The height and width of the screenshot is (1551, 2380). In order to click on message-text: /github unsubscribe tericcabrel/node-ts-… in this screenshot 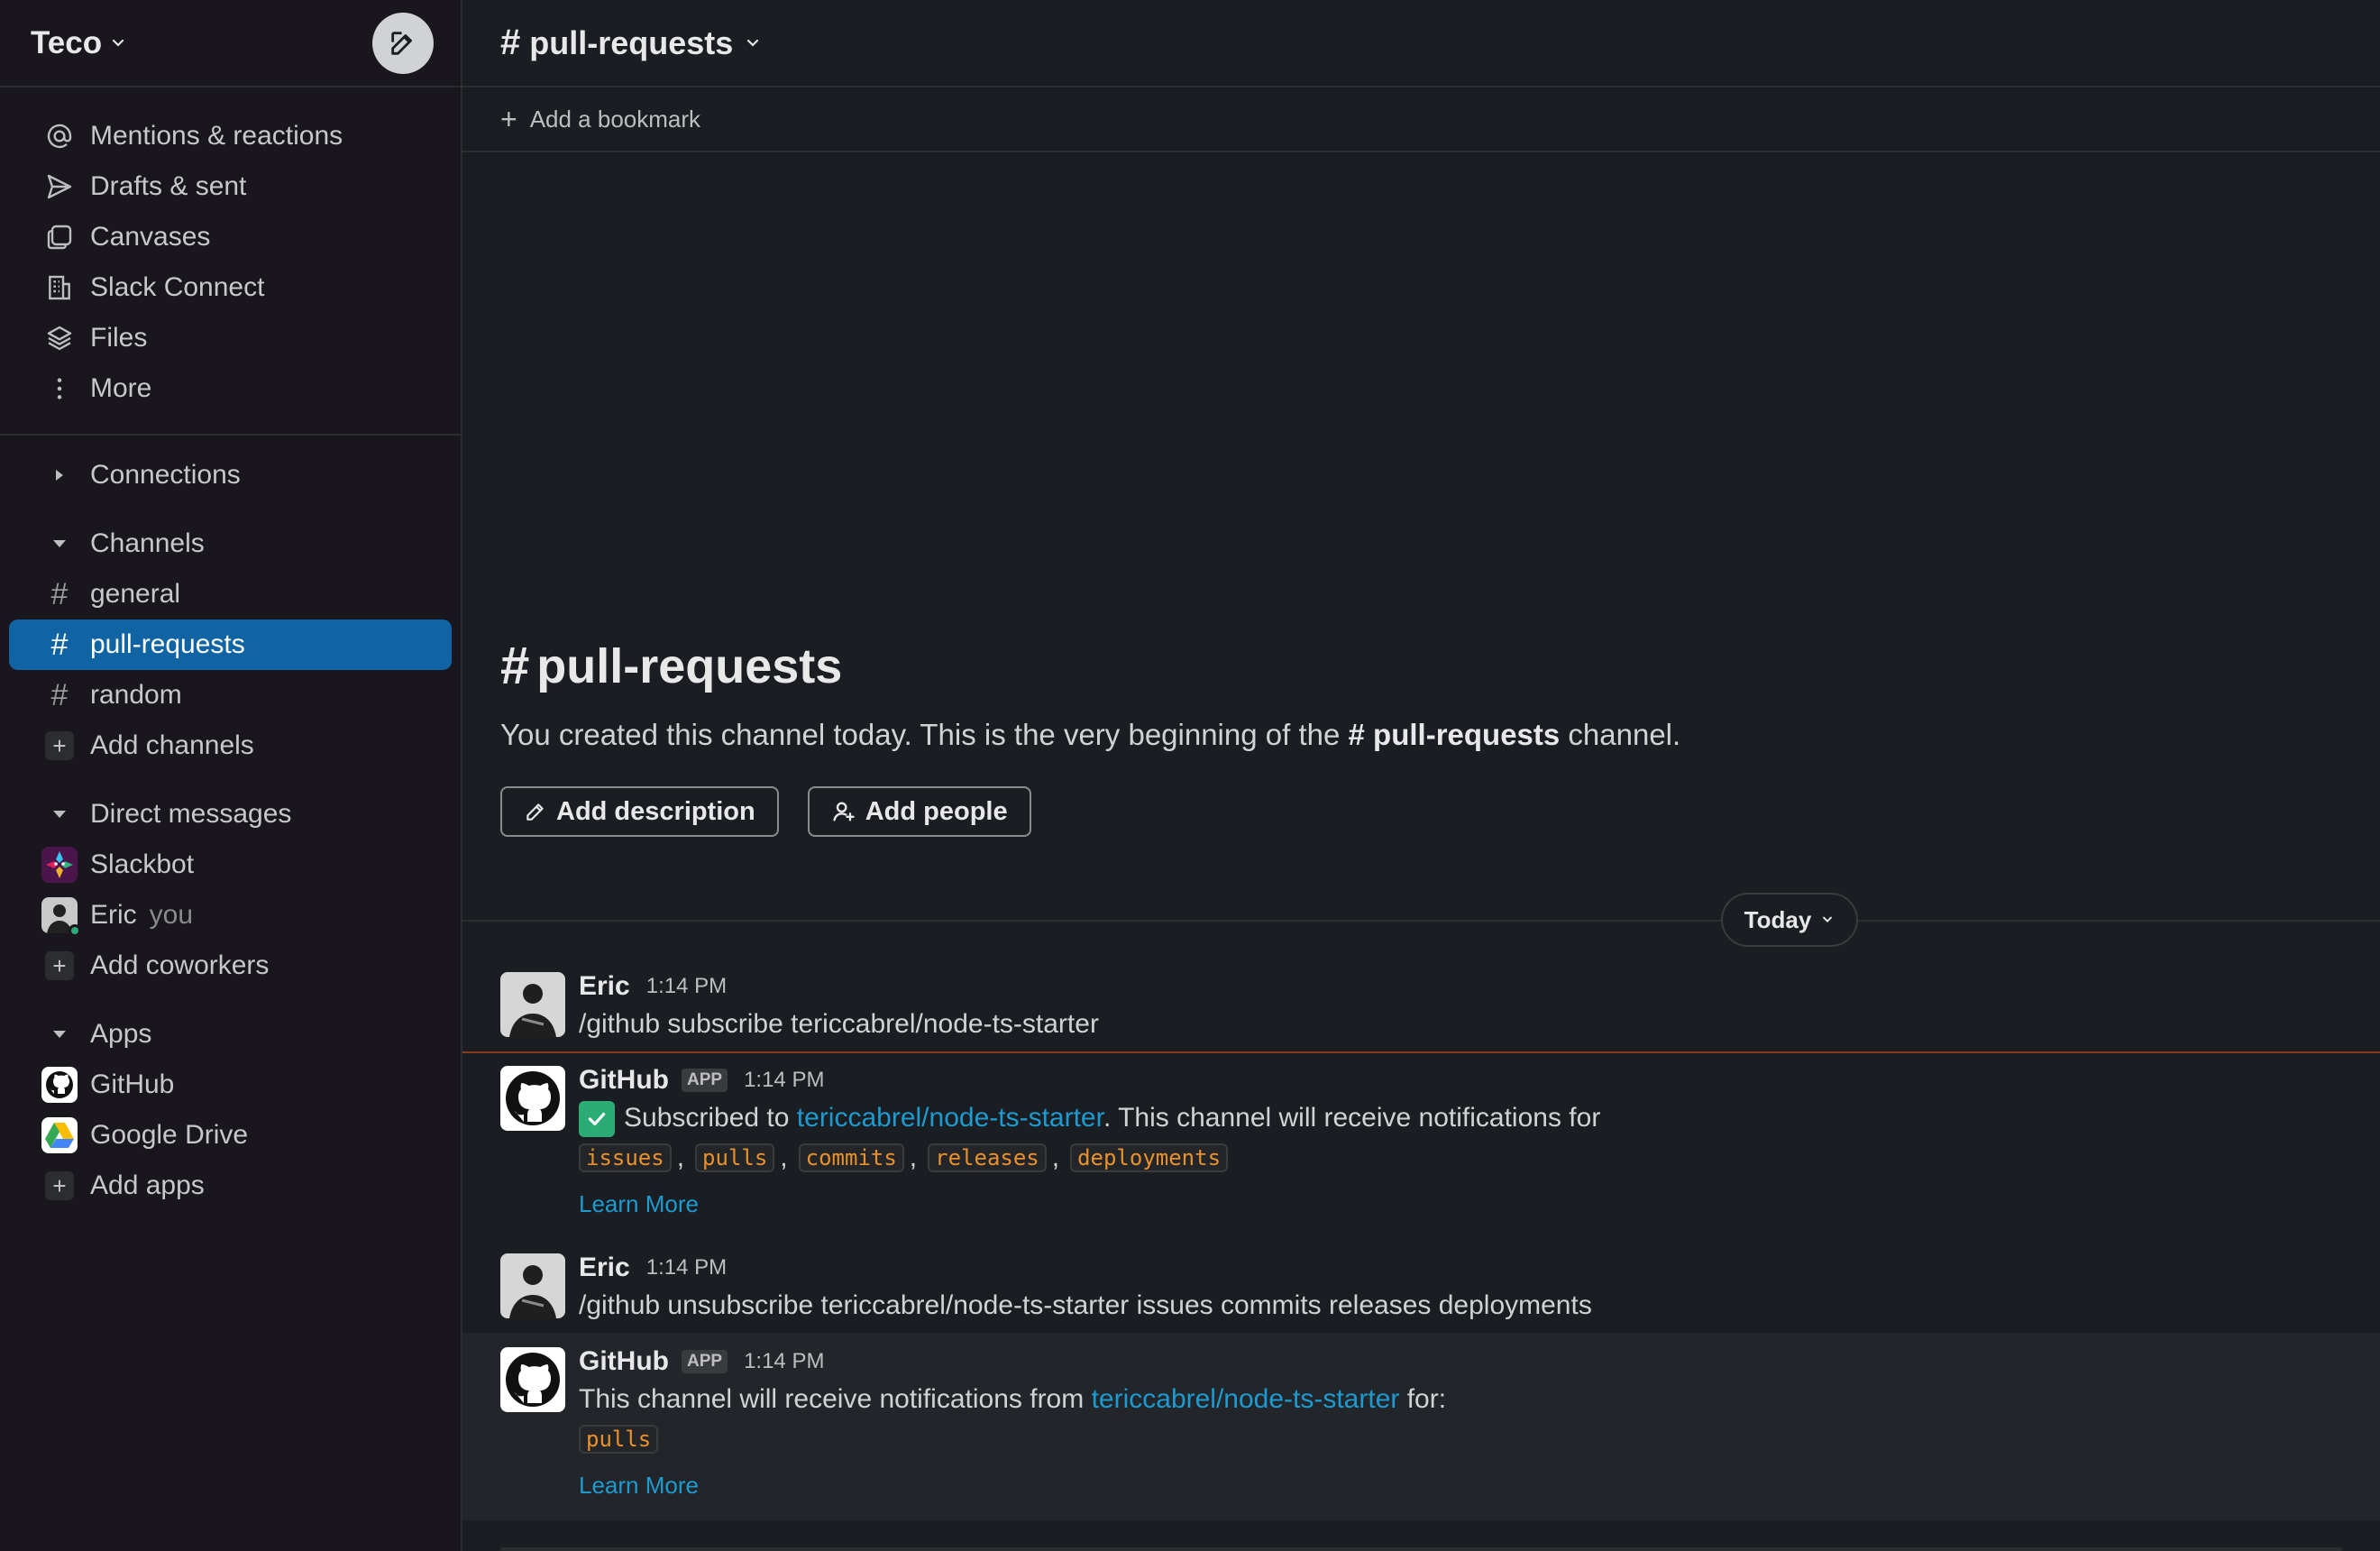, I will do `click(1085, 1305)`.